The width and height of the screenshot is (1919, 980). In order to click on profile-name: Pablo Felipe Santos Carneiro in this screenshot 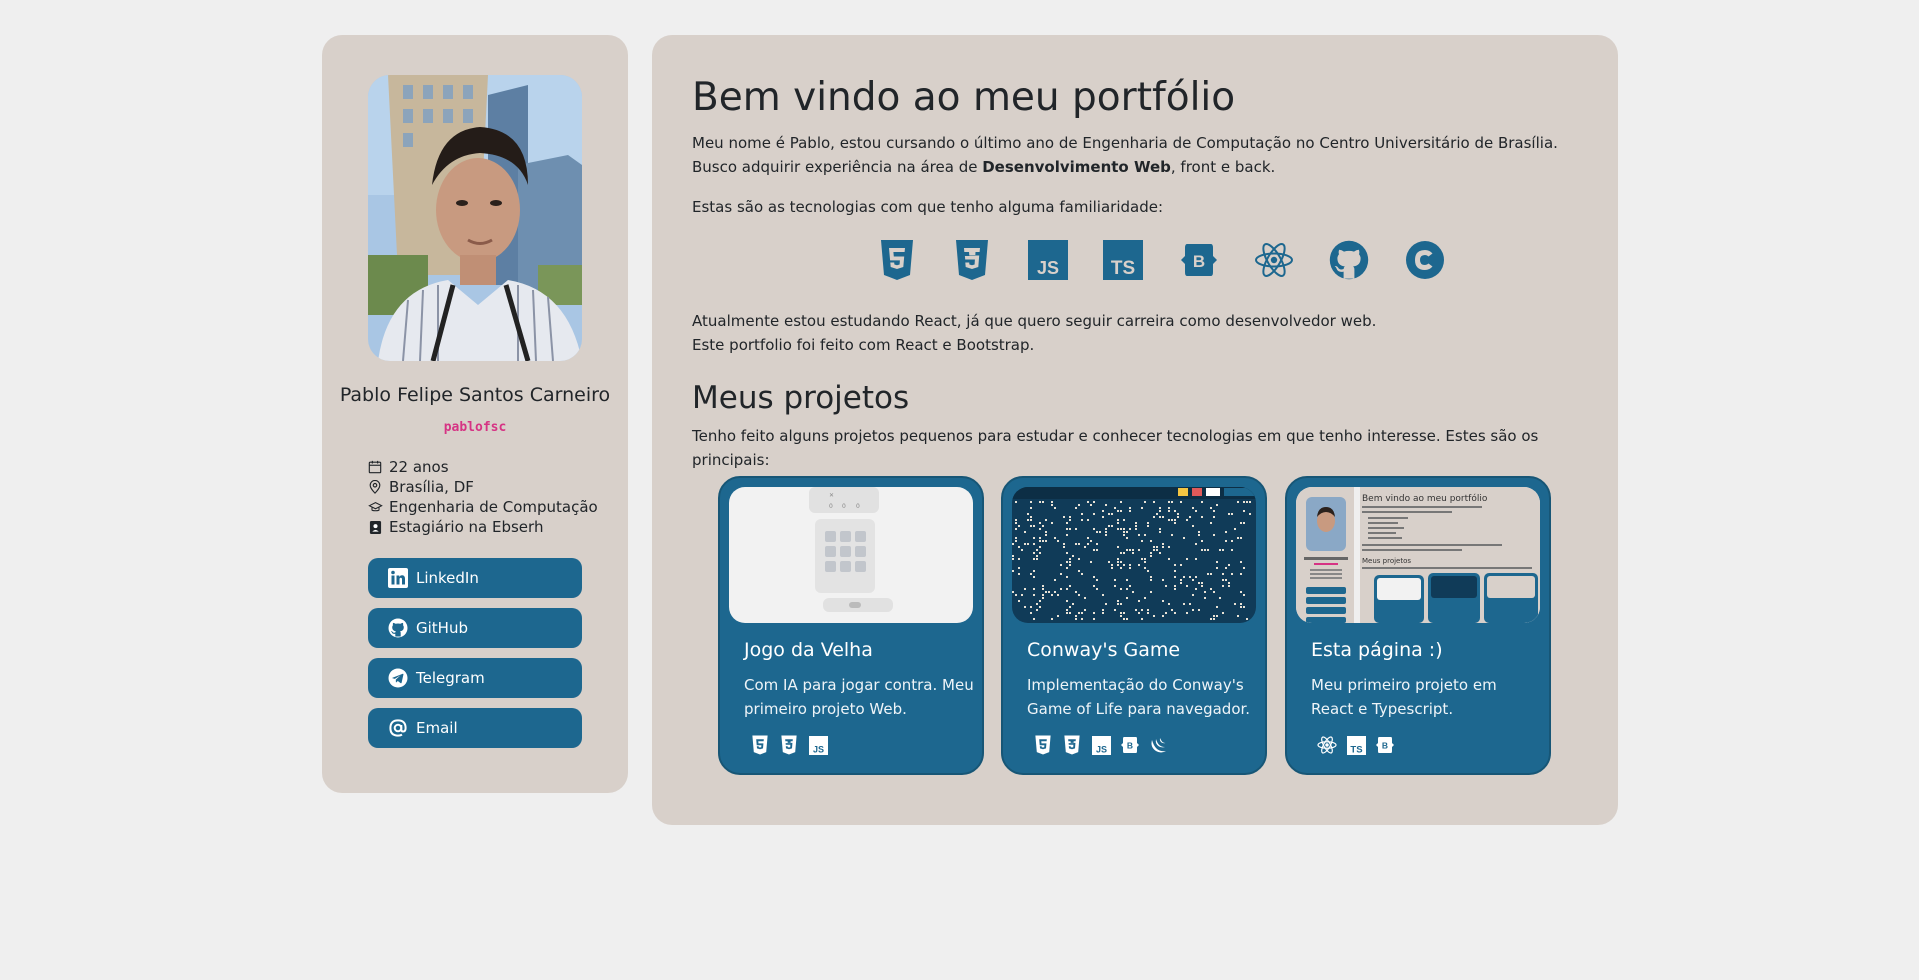, I will do `click(475, 395)`.